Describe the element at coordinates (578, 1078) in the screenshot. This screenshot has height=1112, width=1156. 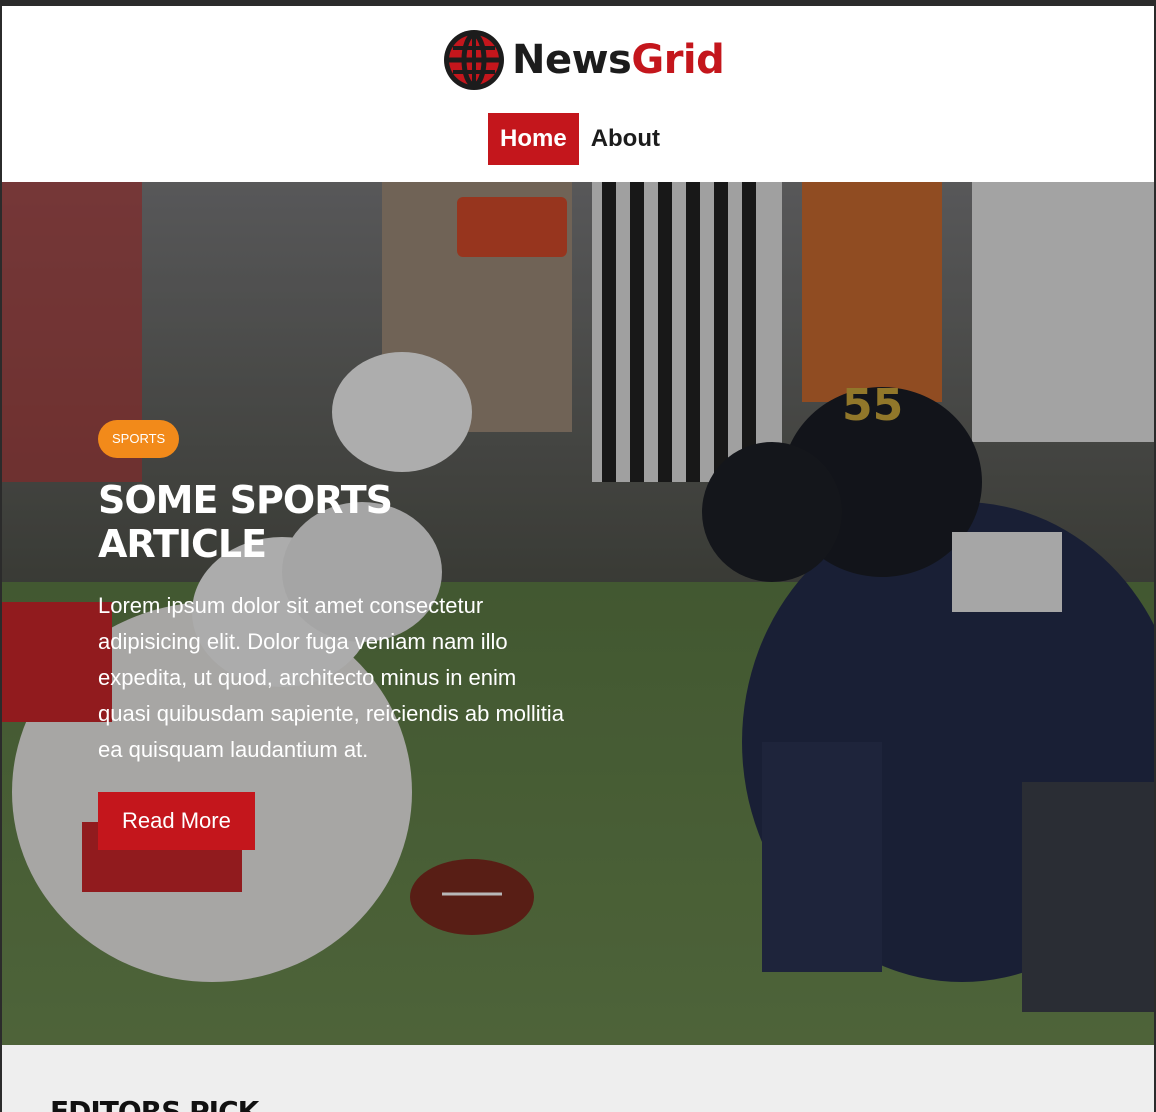
I see `editors-pick-section: Editors Pick` at that location.